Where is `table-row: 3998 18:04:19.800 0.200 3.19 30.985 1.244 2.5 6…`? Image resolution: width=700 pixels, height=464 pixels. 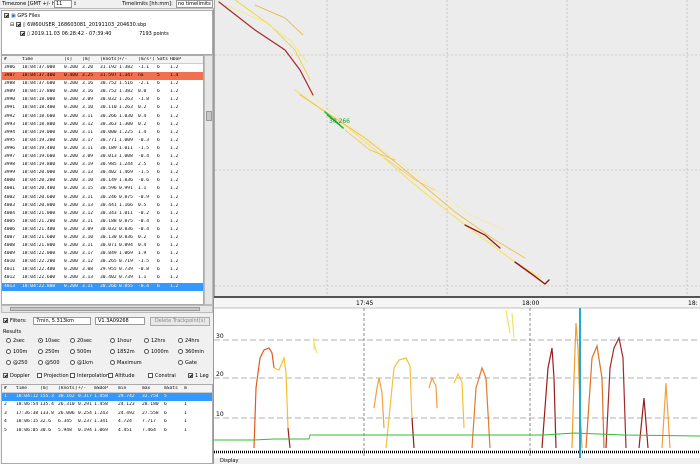 table-row: 3998 18:04:19.800 0.200 3.19 30.985 1.244 2.5 6… is located at coordinates (102, 165).